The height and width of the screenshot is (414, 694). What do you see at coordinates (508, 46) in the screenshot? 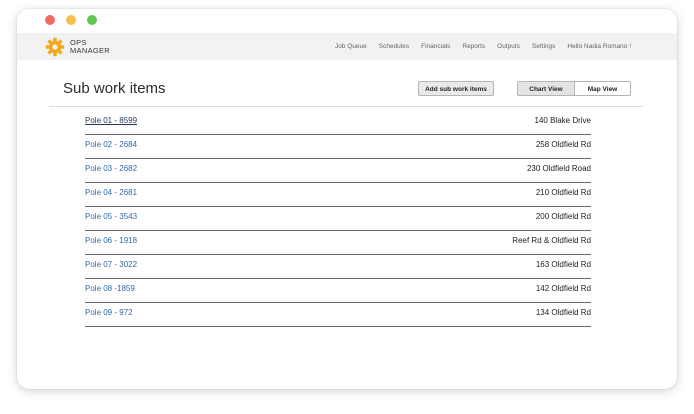
I see `nav-outputs: Outputs` at bounding box center [508, 46].